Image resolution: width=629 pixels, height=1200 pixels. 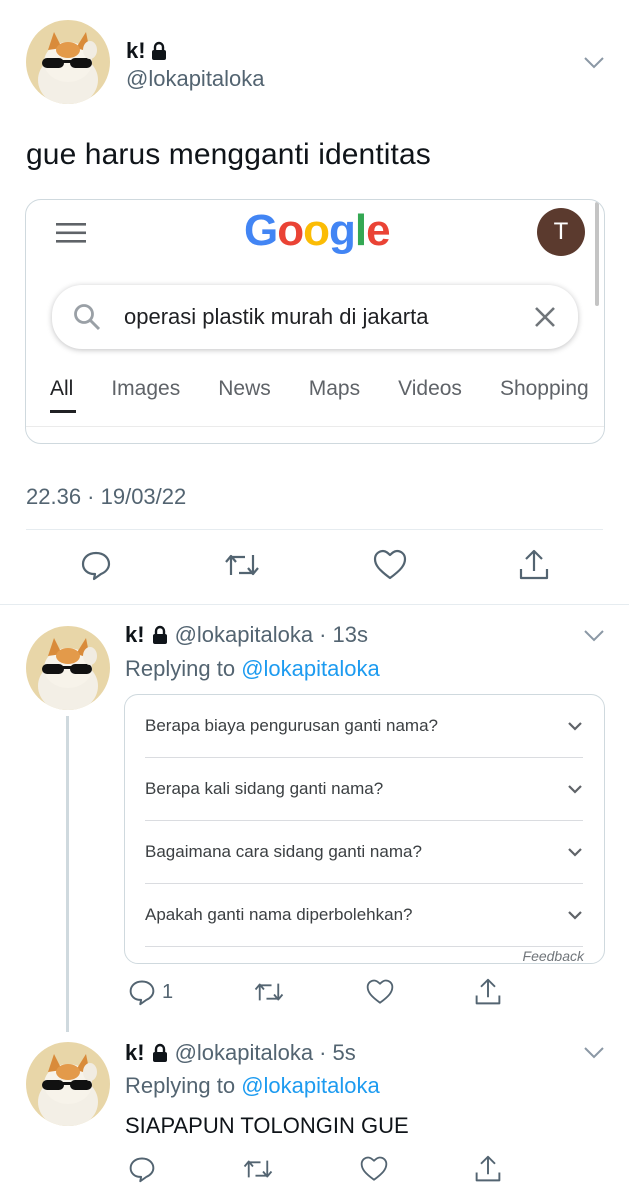 What do you see at coordinates (195, 79) in the screenshot?
I see `author-handle: @lokapitaloka` at bounding box center [195, 79].